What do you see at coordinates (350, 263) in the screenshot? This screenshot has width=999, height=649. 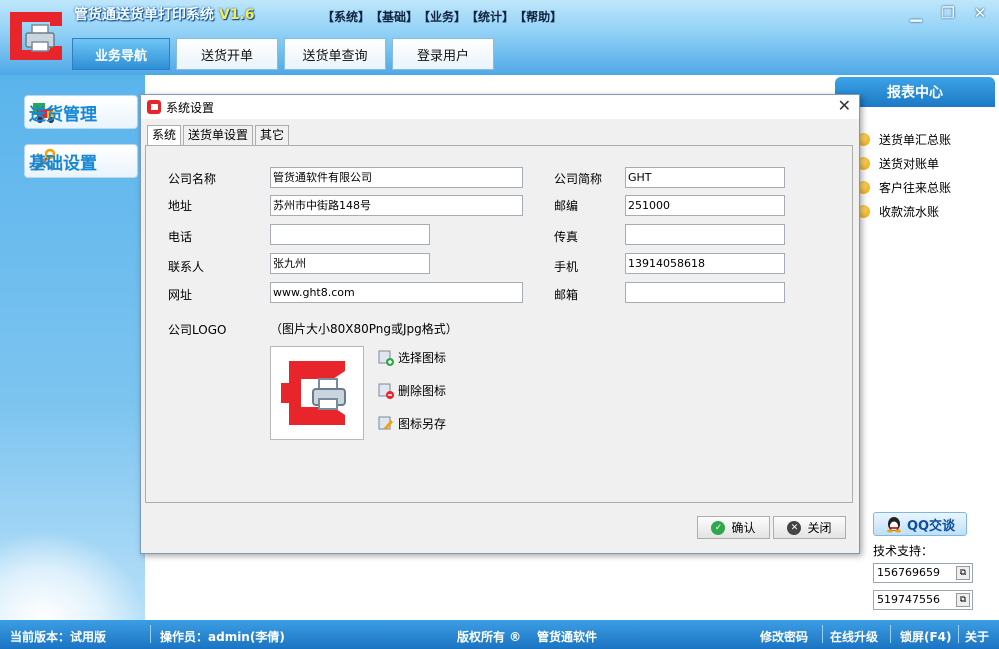 I see `contact-input: 张九州` at bounding box center [350, 263].